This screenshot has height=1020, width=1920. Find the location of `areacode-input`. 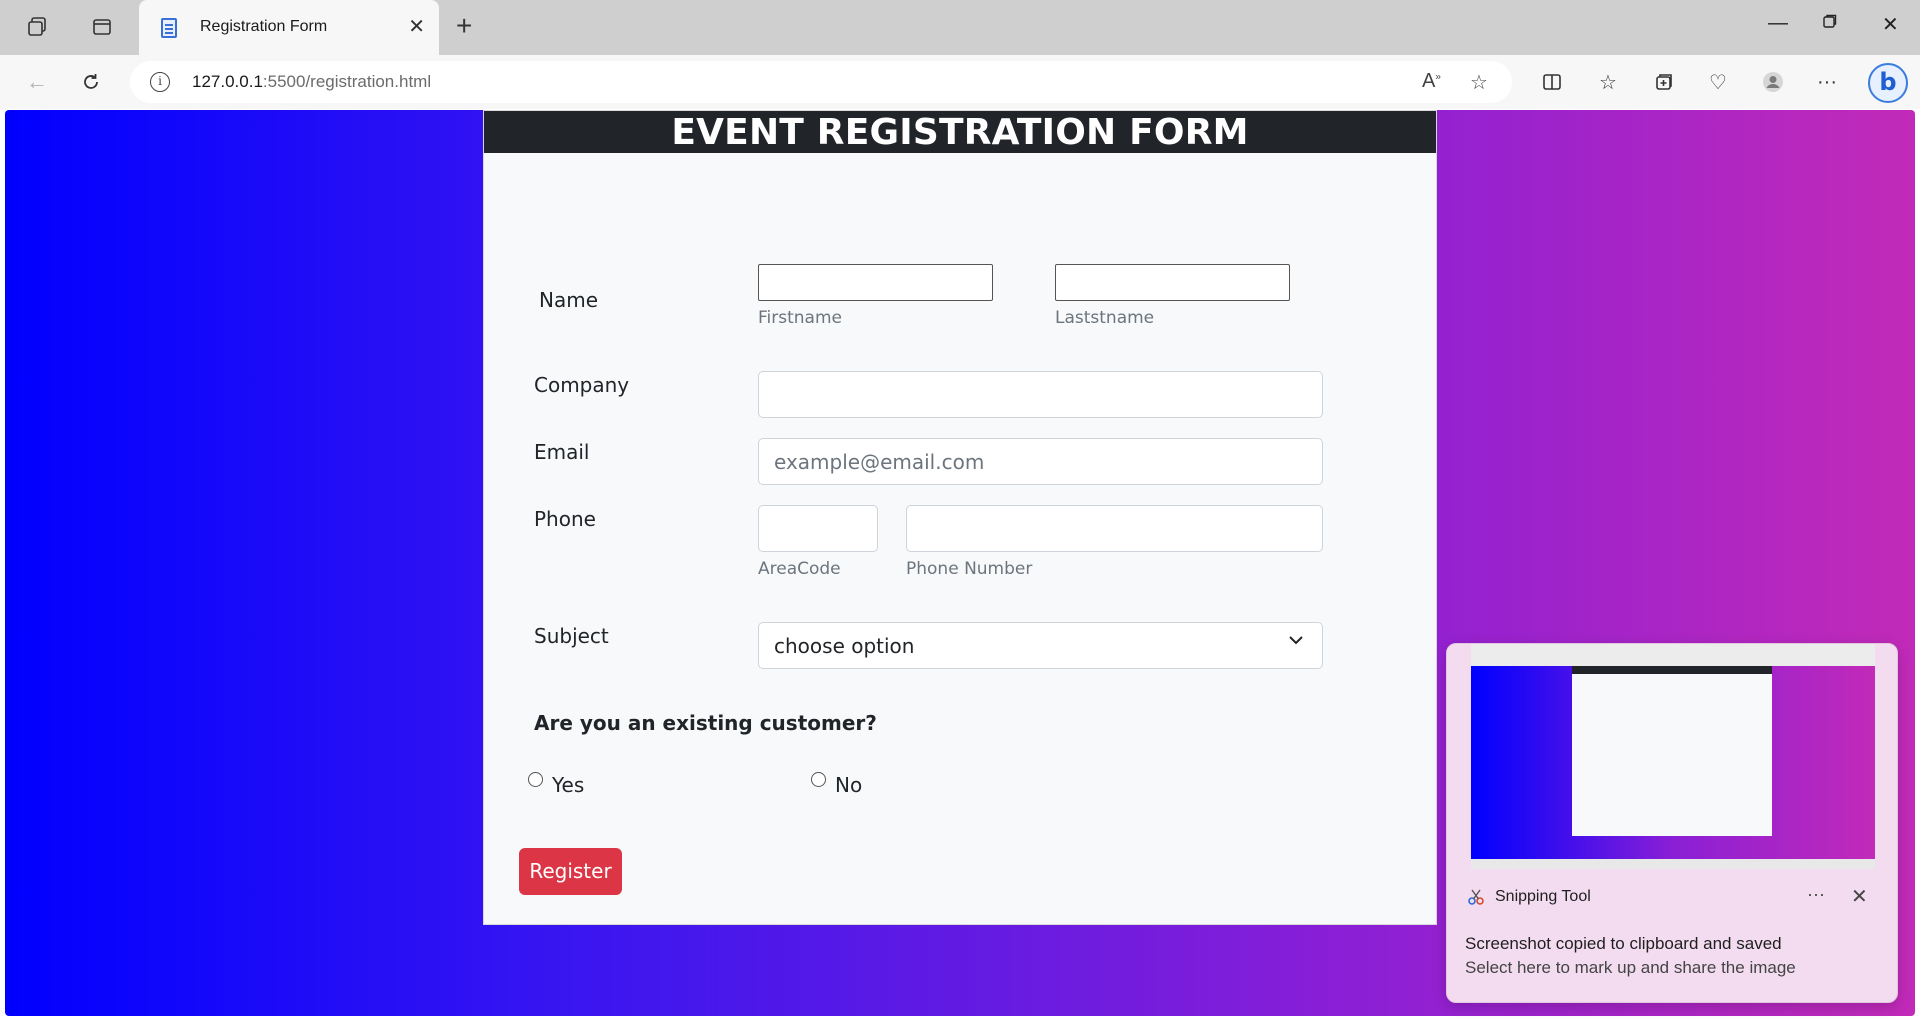

areacode-input is located at coordinates (818, 528).